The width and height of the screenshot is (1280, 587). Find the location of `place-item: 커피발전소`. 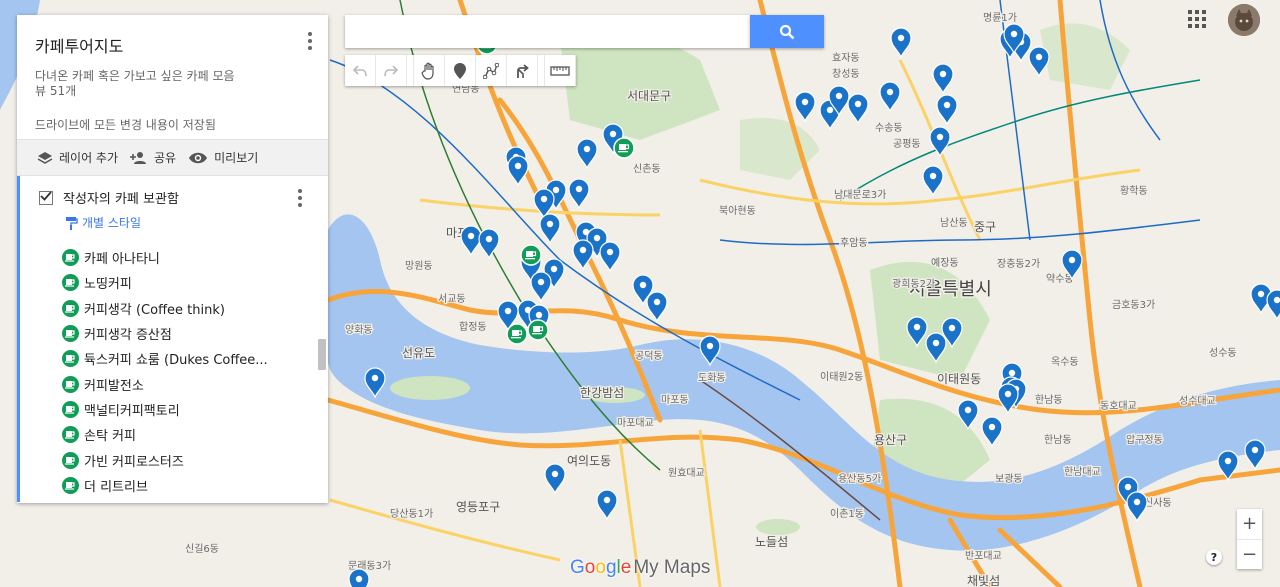

place-item: 커피발전소 is located at coordinates (174, 383).